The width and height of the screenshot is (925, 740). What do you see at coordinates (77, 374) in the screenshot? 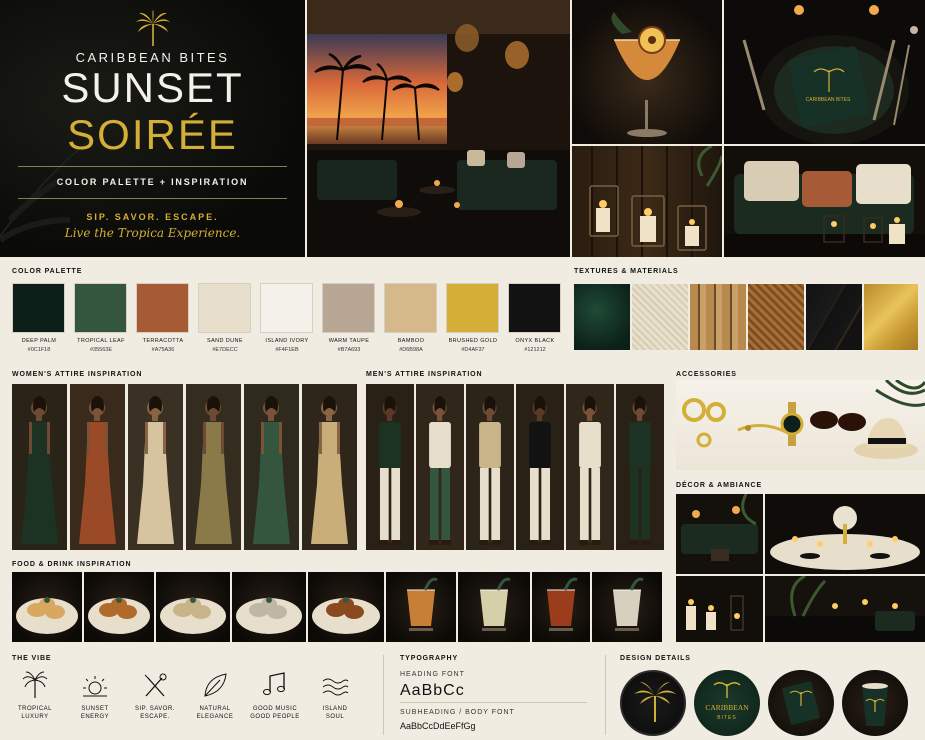
I see `womens-attire-label: WOMEN'S ATTIRE INSPIRATION` at bounding box center [77, 374].